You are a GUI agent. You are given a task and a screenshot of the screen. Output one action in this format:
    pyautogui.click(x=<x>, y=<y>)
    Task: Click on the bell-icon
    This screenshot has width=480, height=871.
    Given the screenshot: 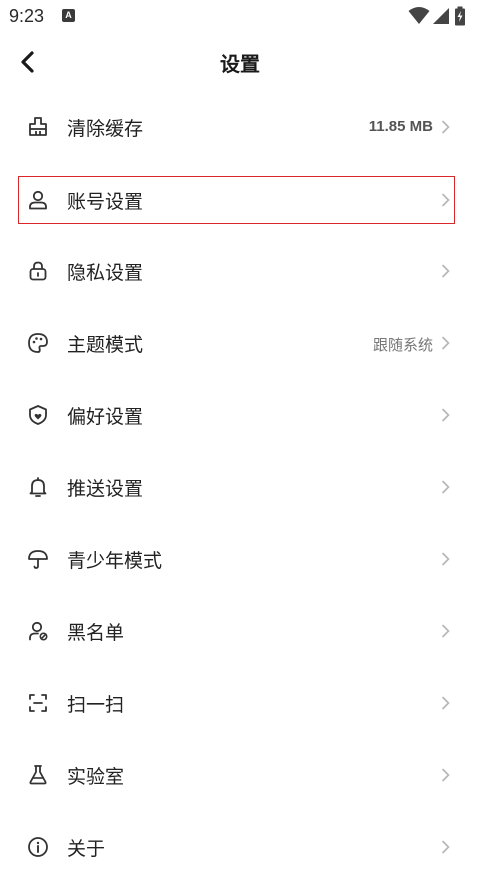 What is the action you would take?
    pyautogui.click(x=38, y=487)
    